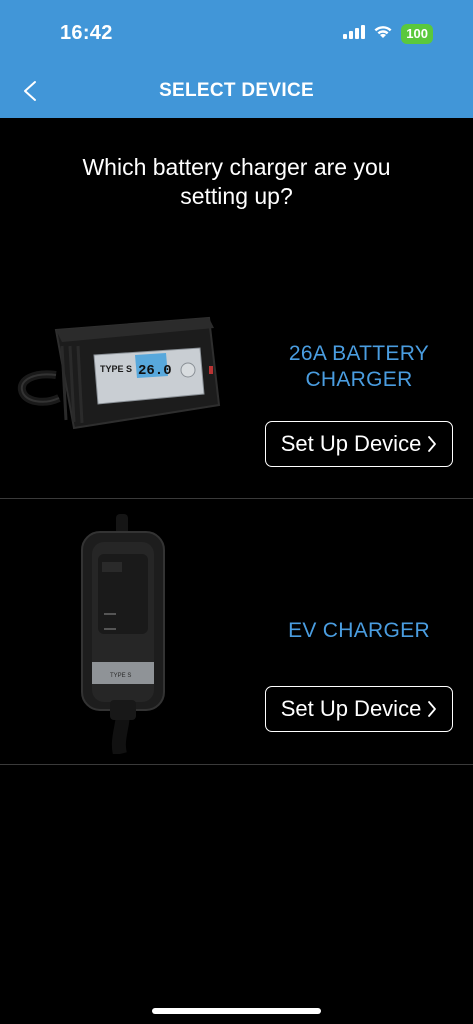  I want to click on home-indicator, so click(236, 1011).